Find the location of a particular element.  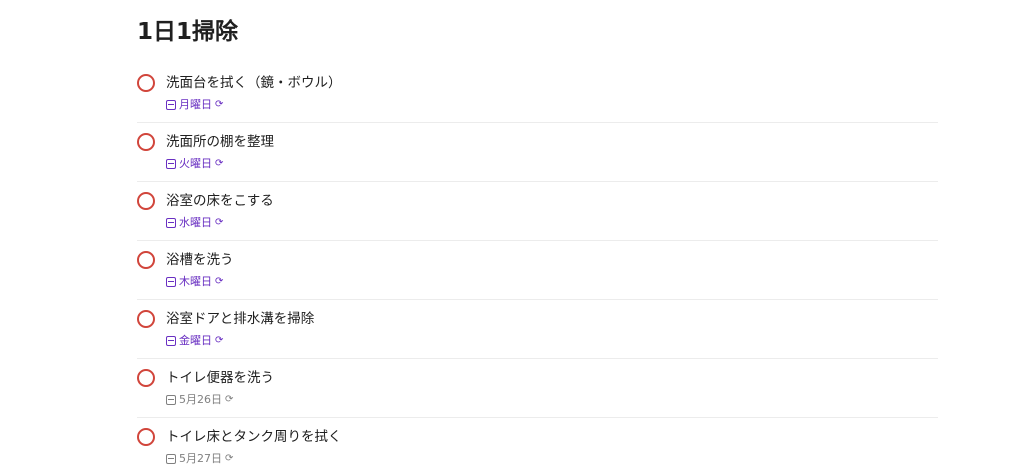

task-due-date: 金曜日 ⟳ is located at coordinates (194, 341).